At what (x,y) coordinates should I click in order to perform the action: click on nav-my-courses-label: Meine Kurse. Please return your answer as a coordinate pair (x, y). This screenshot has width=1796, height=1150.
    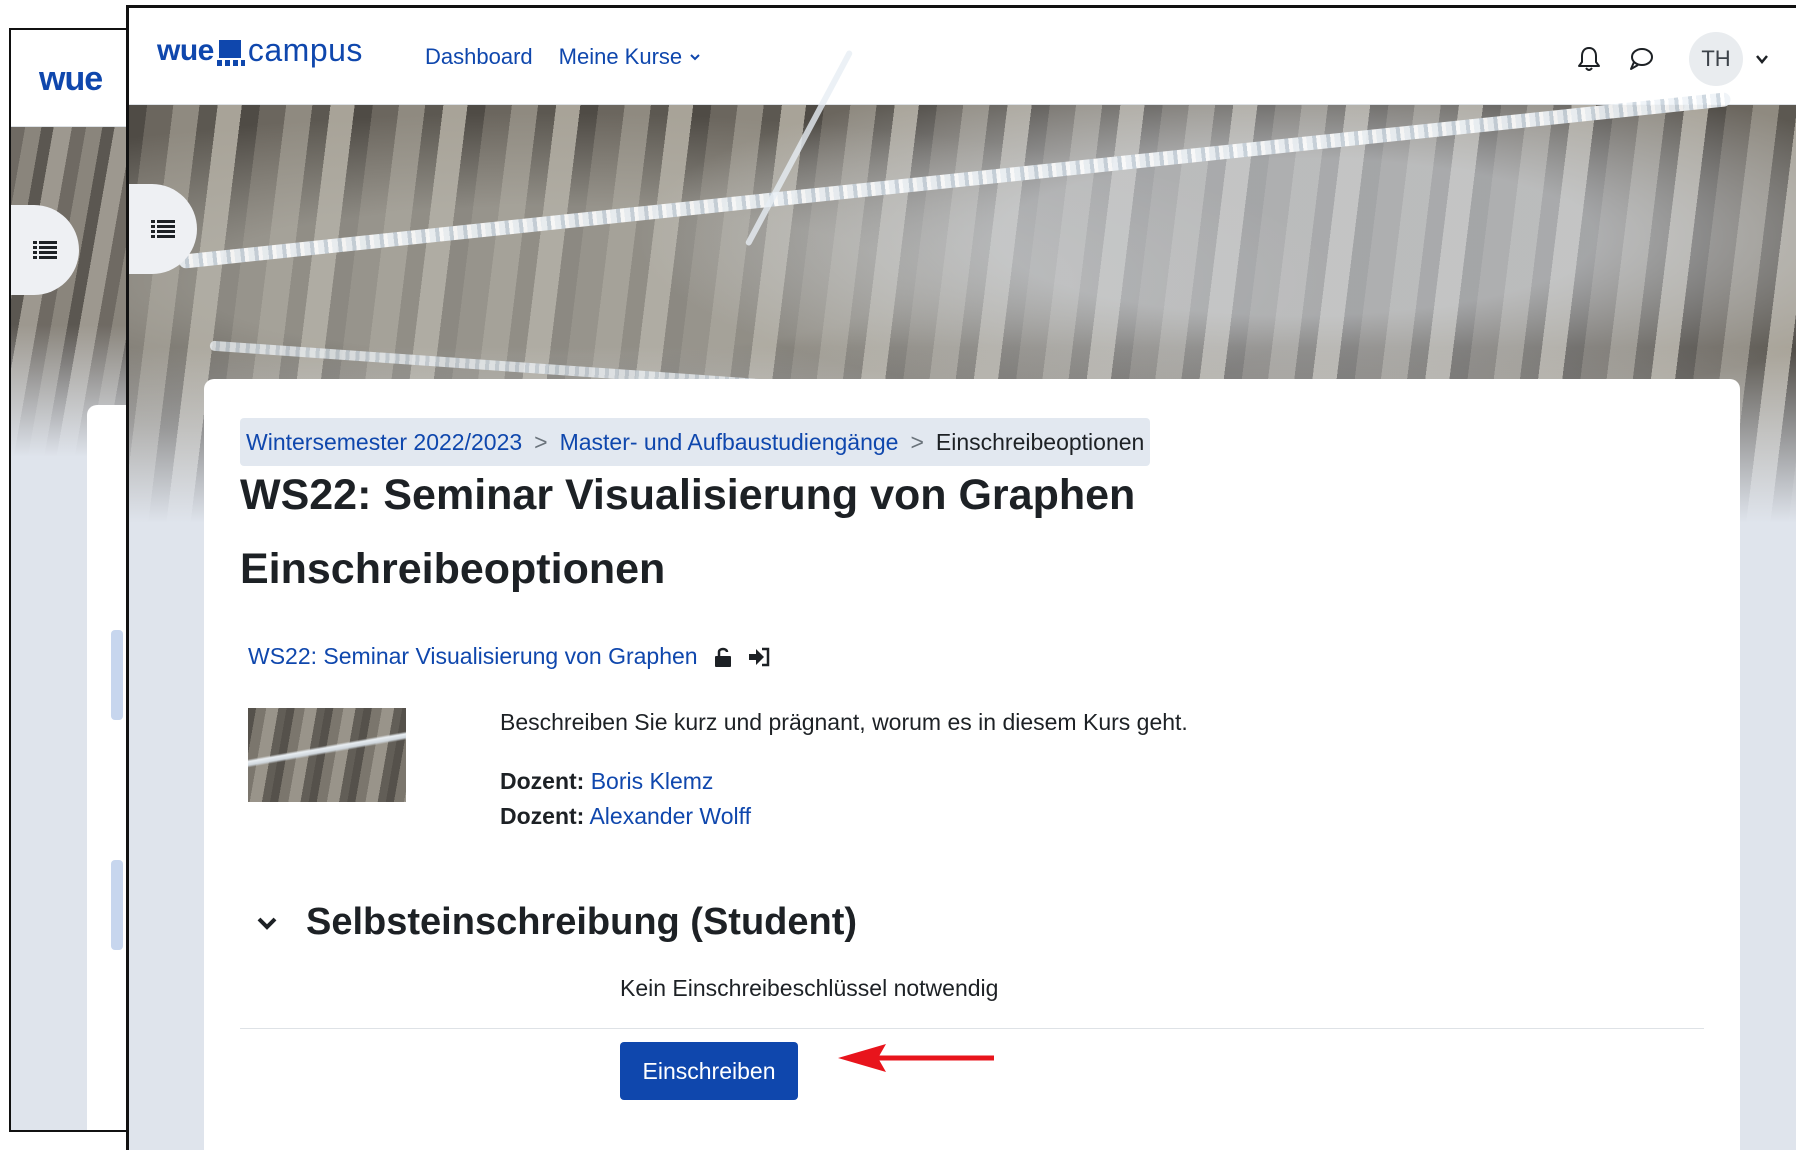
    Looking at the image, I should click on (620, 56).